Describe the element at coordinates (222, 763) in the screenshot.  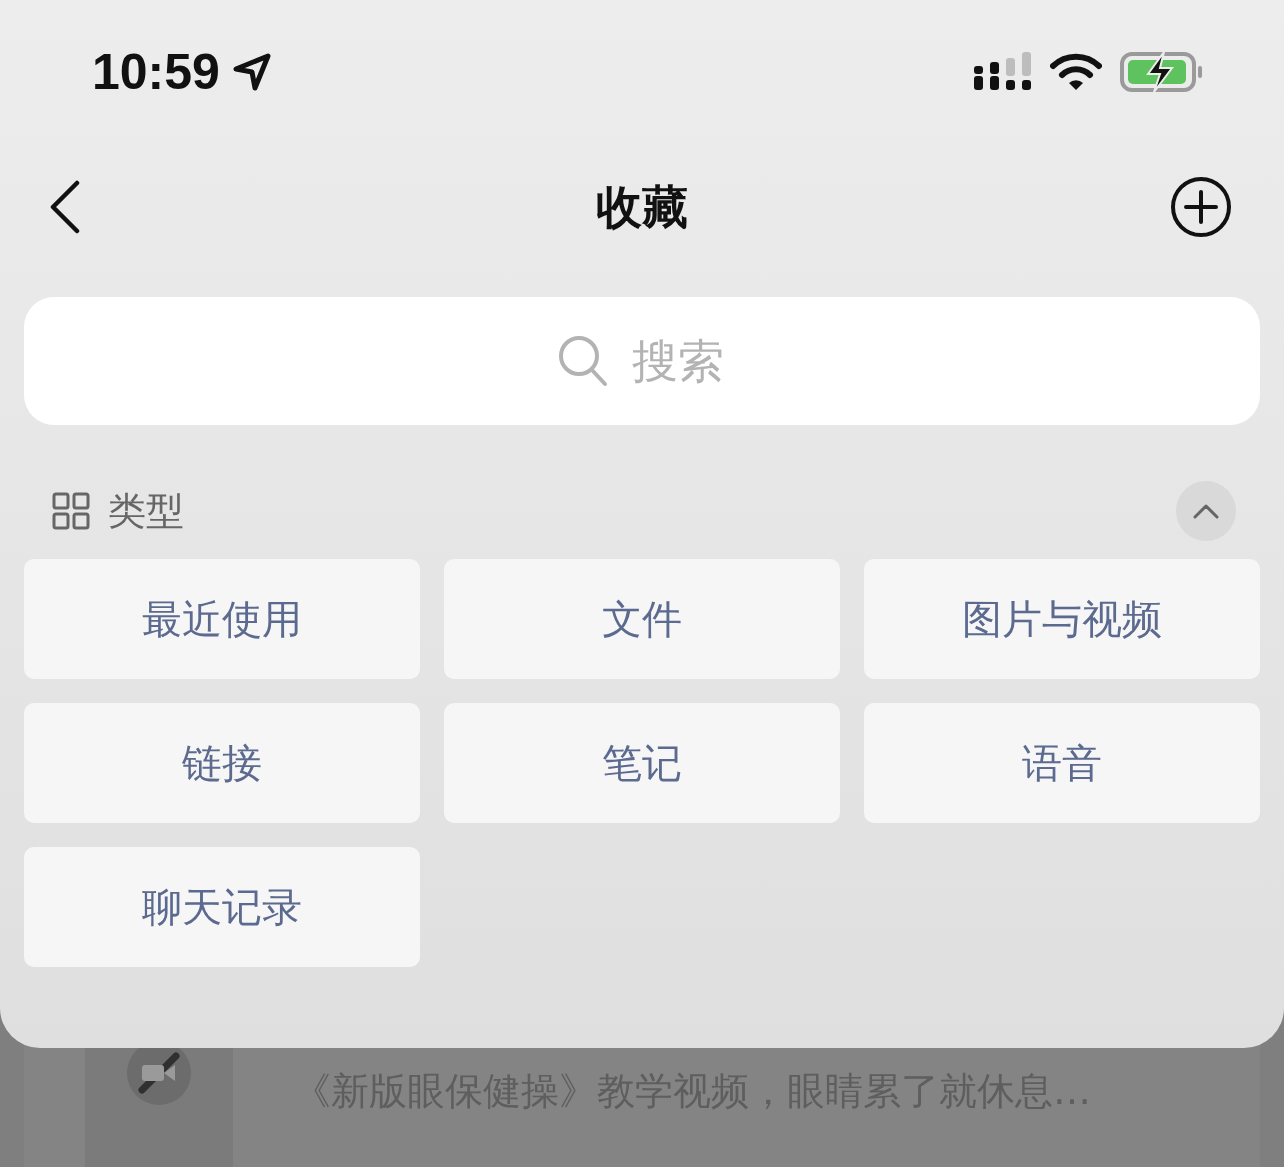
I see `category-button: 链接` at that location.